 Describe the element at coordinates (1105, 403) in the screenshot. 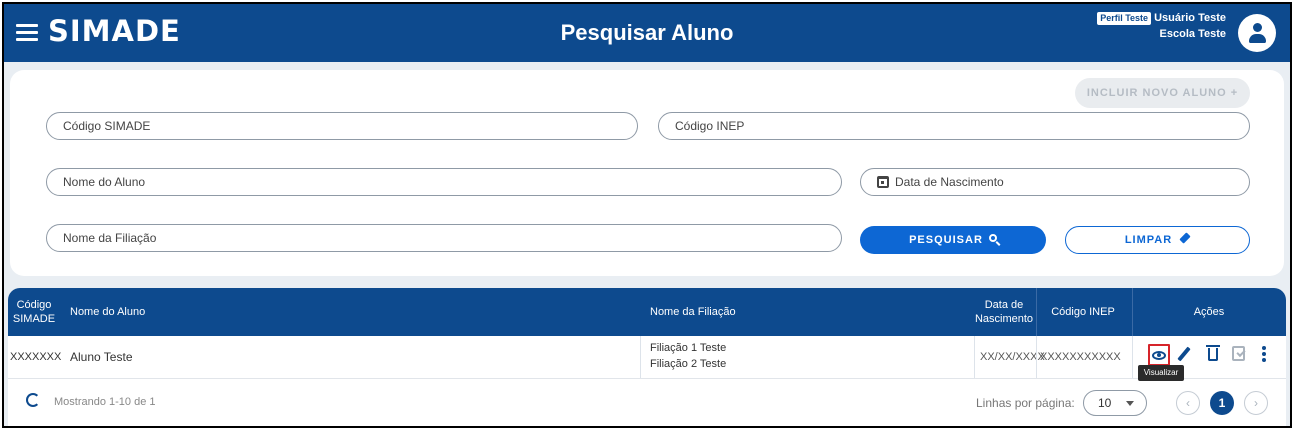

I see `rows-per-page-value: 10` at that location.